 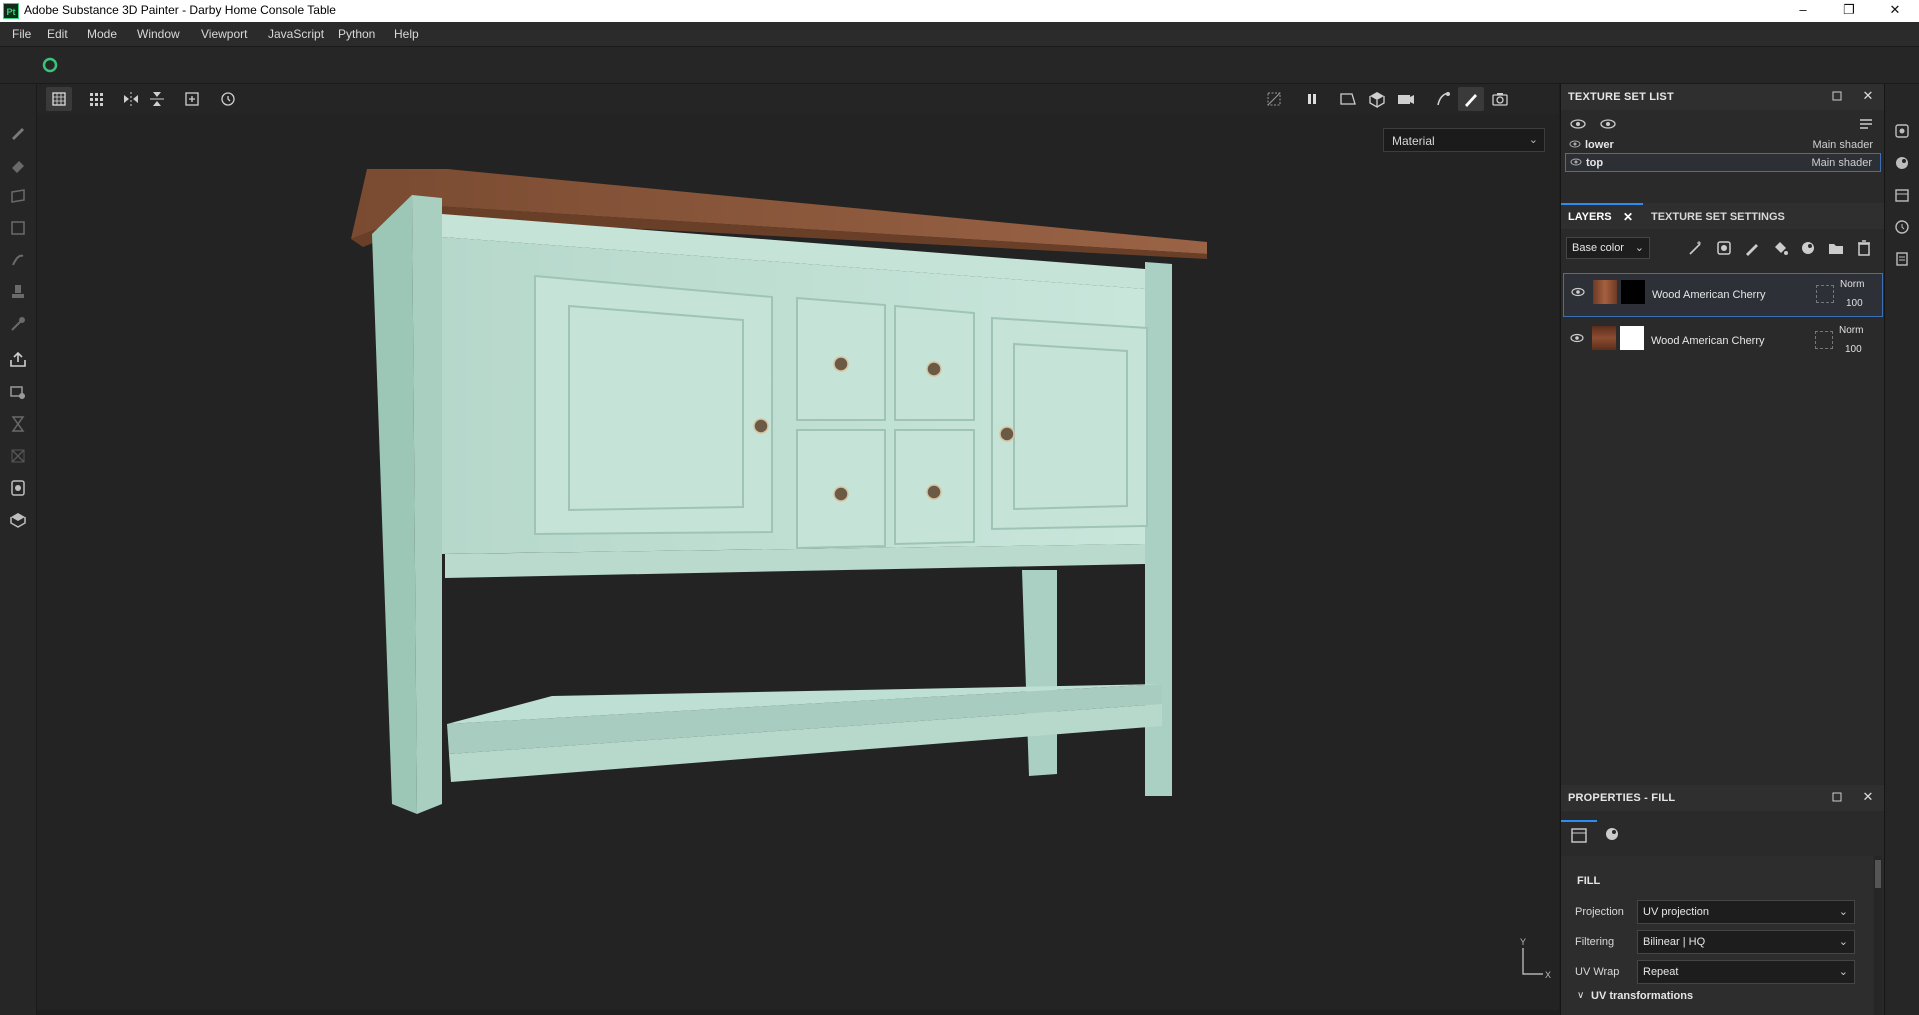 I want to click on log-icon, so click(x=1902, y=259).